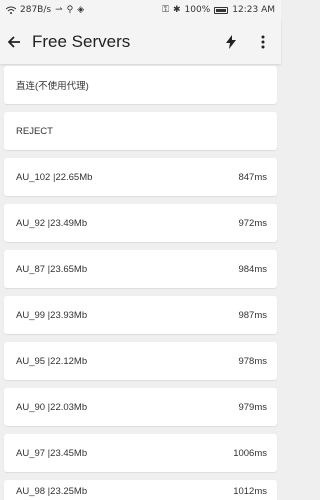 Image resolution: width=320 pixels, height=500 pixels. Describe the element at coordinates (176, 9) in the screenshot. I see `bluetooth-icon: ✱` at that location.